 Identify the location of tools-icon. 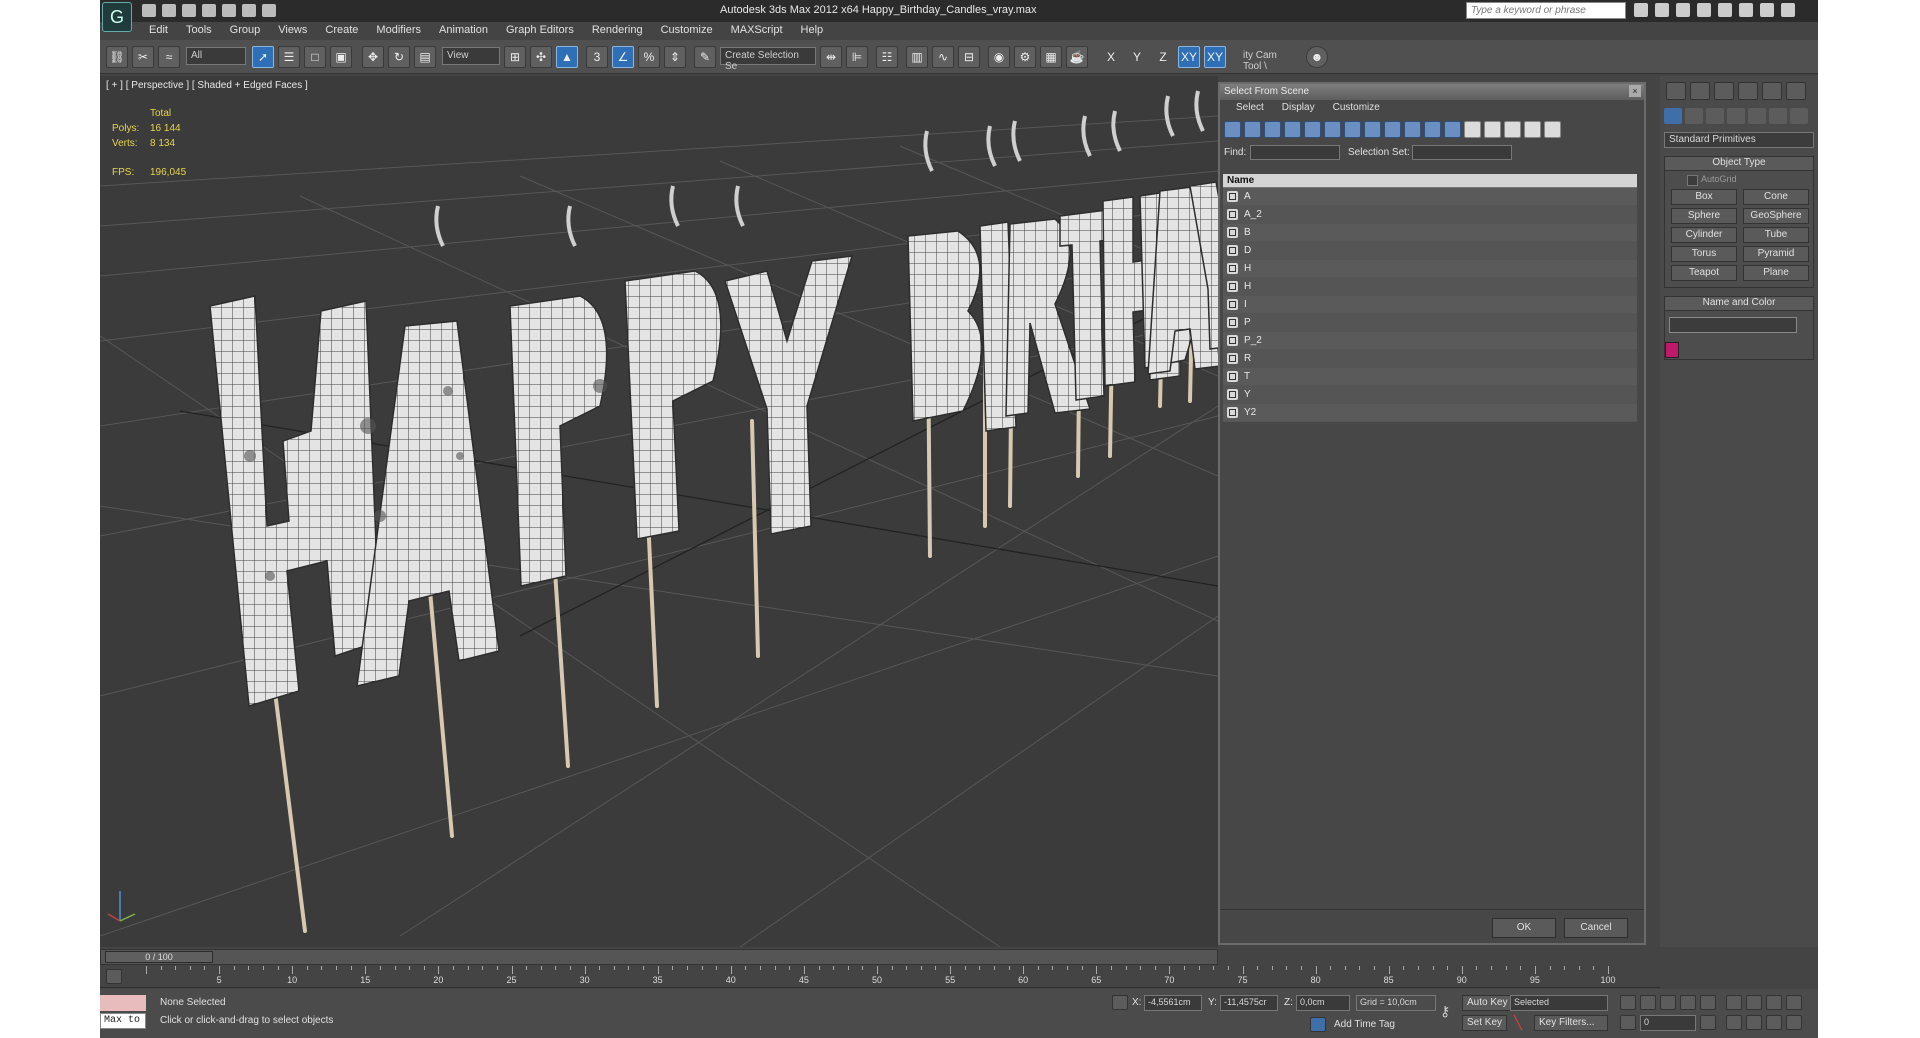
(1662, 10).